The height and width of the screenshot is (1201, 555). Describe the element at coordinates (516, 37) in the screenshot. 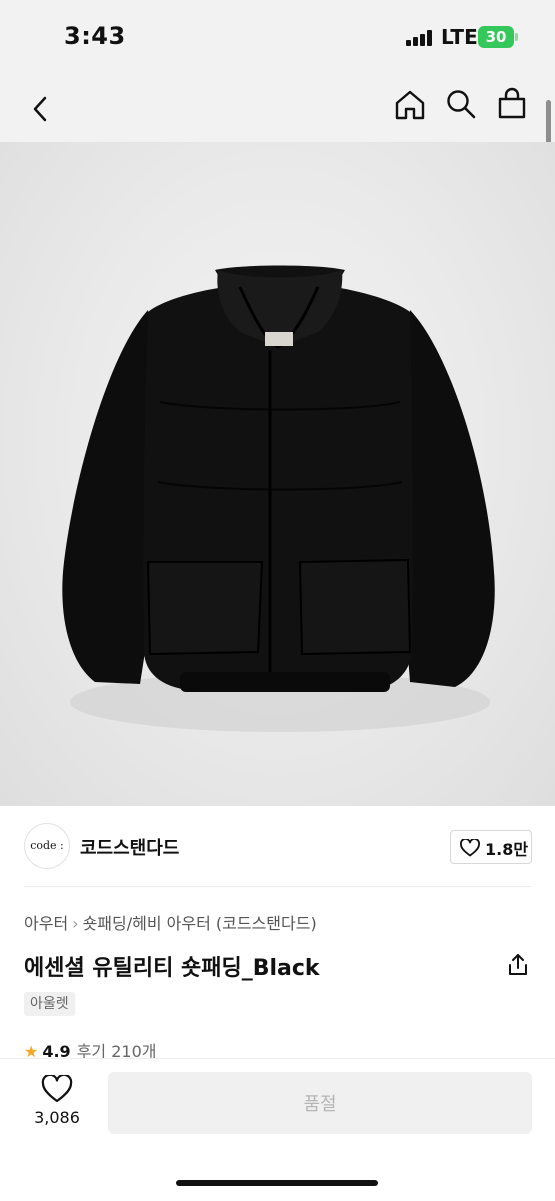

I see `battery-cap` at that location.